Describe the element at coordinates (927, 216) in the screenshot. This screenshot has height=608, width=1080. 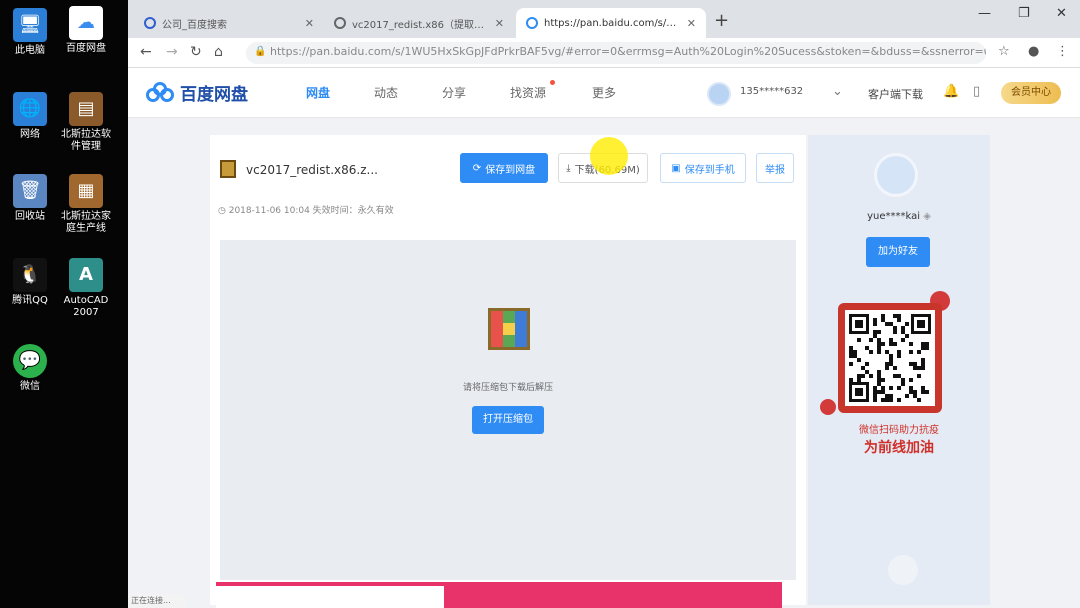
I see `shield-icon: ◈` at that location.